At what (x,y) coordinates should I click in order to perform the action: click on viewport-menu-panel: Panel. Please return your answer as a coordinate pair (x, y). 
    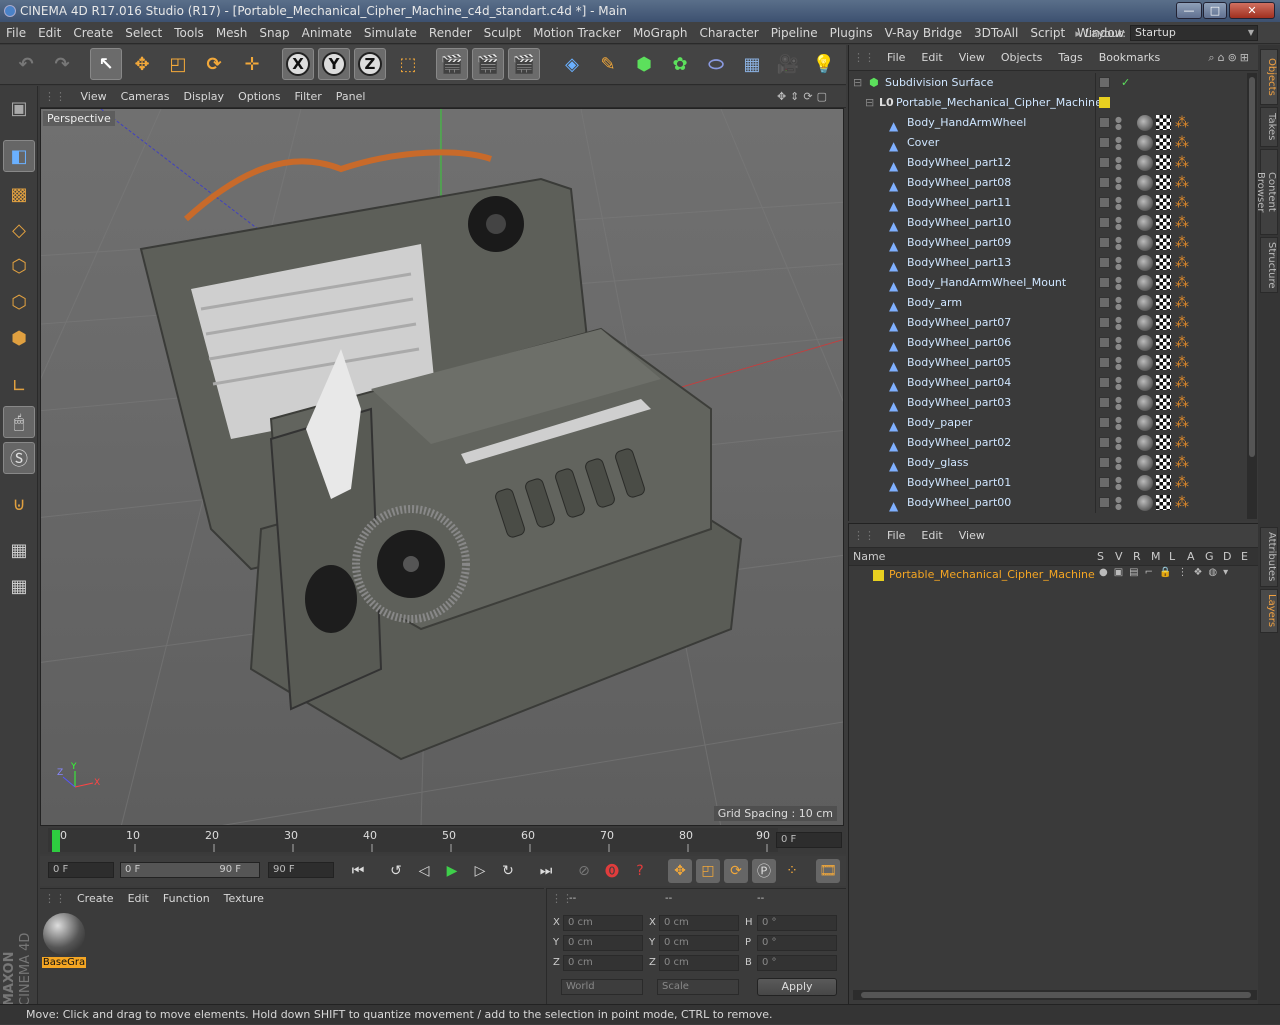
    Looking at the image, I should click on (351, 97).